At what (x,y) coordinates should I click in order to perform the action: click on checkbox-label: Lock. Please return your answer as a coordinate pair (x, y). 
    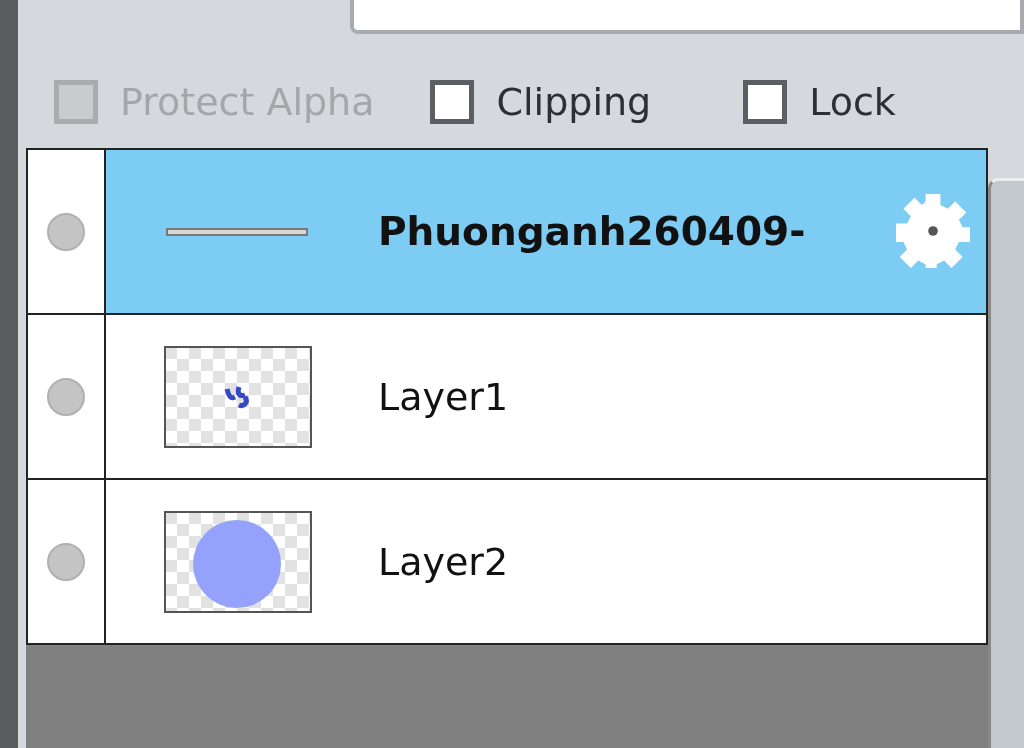
    Looking at the image, I should click on (852, 102).